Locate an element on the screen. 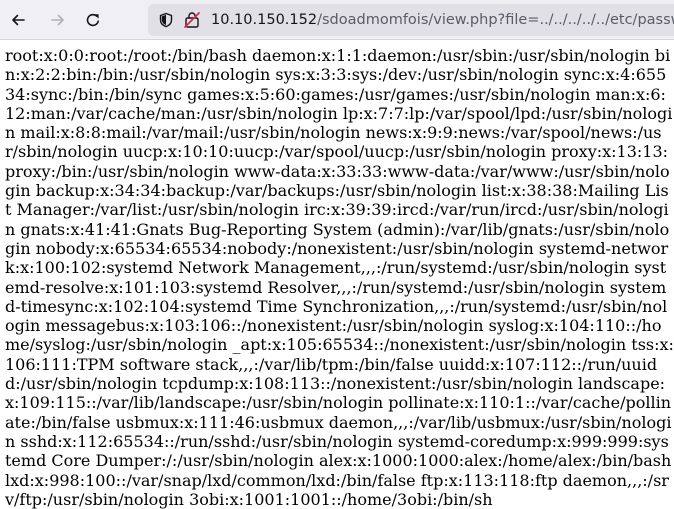 Image resolution: width=674 pixels, height=509 pixels. arrow-right-icon is located at coordinates (58, 20).